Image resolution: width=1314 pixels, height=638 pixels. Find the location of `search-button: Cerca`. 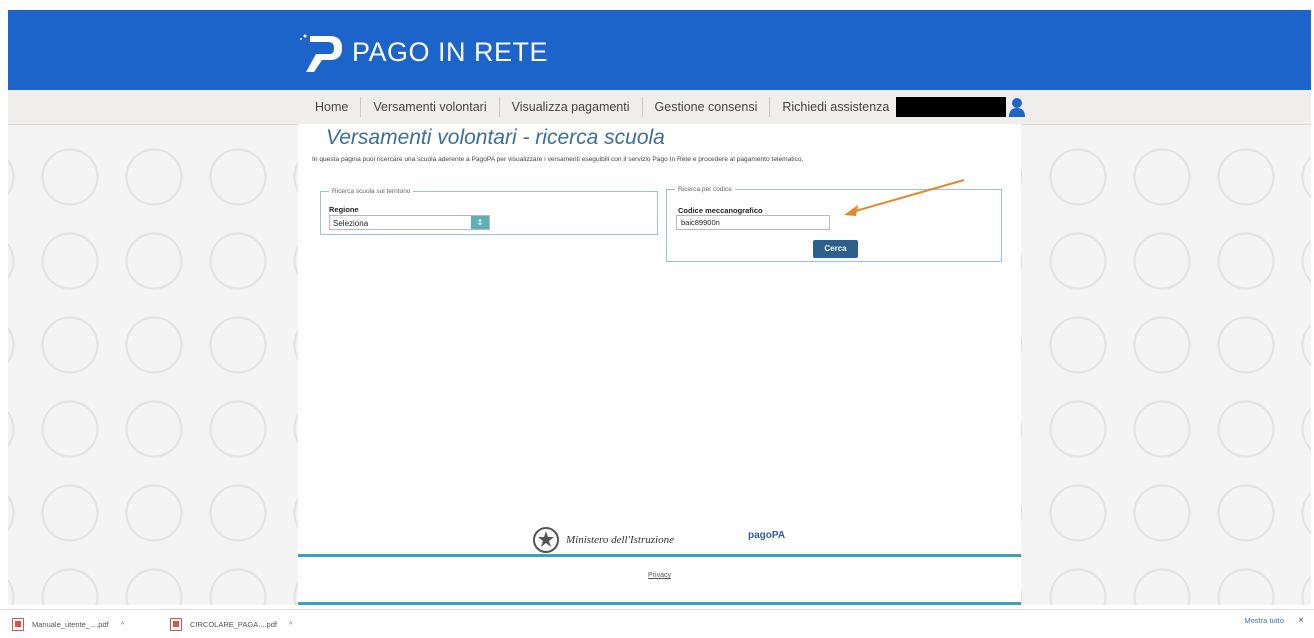

search-button: Cerca is located at coordinates (835, 249).